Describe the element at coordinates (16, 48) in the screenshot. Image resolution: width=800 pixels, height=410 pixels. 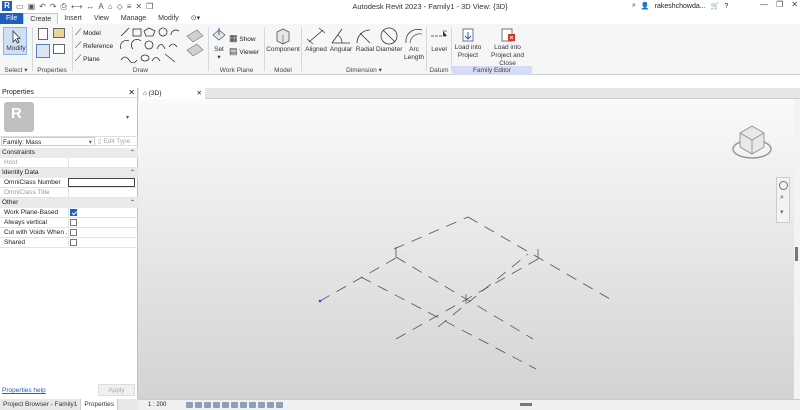
I see `modify-label: Modify` at that location.